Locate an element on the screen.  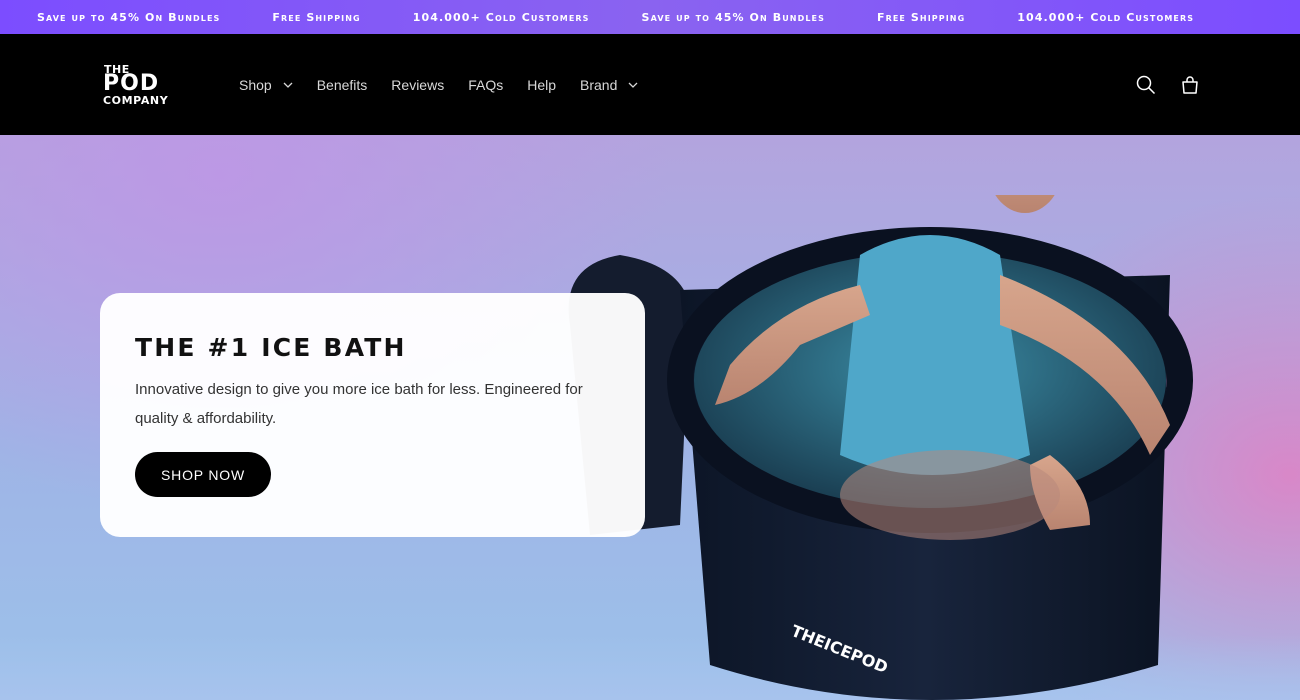
search-button is located at coordinates (1146, 85).